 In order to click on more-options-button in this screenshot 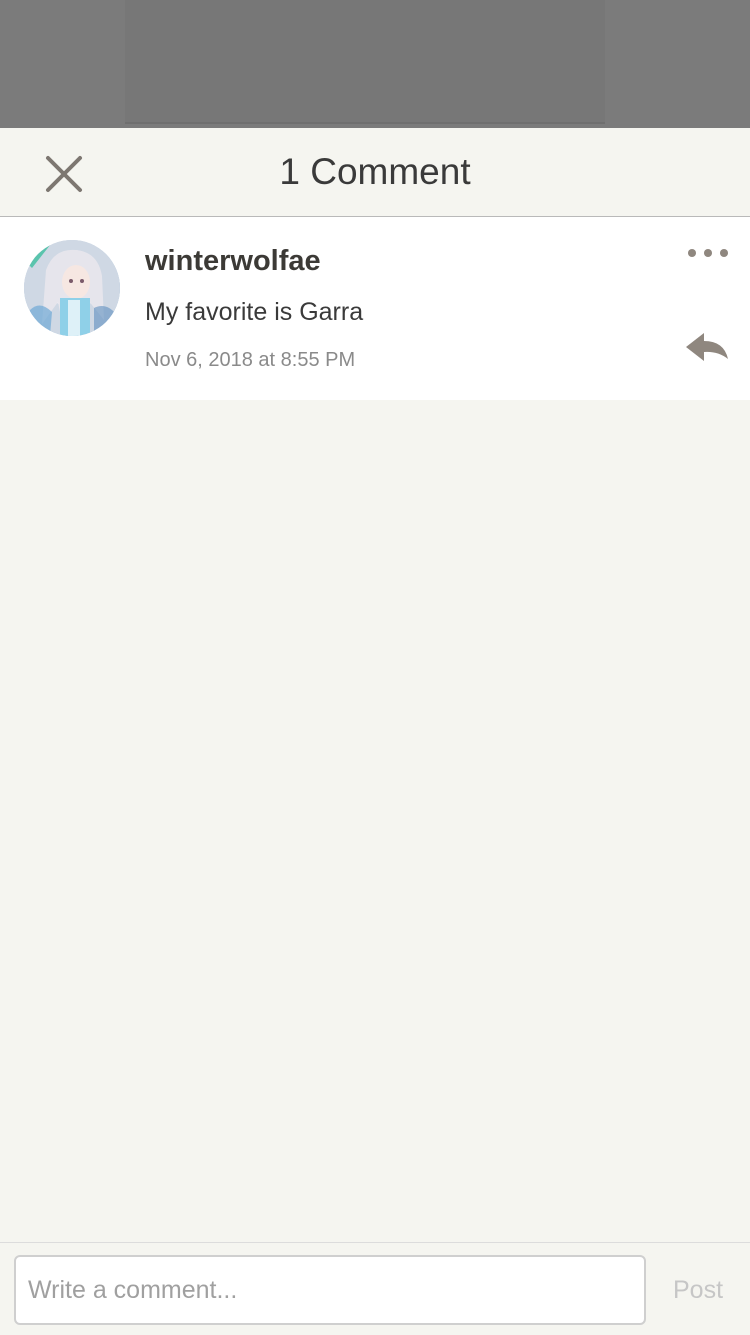, I will do `click(708, 253)`.